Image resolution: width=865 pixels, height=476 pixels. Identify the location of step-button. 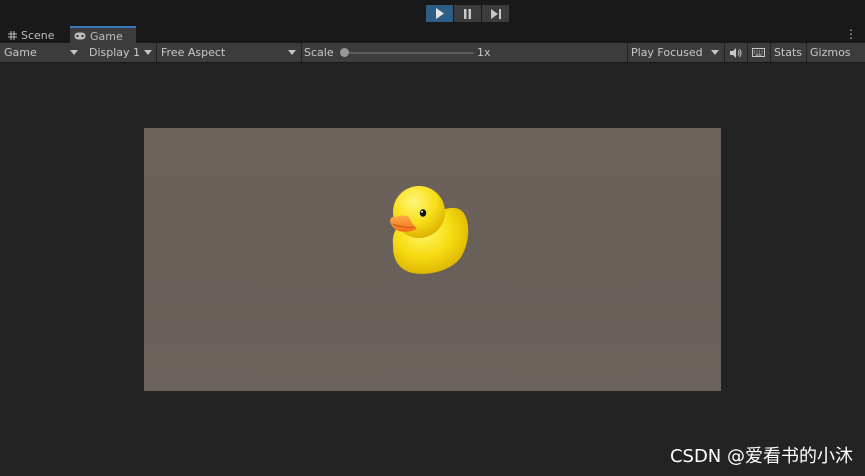
(495, 13).